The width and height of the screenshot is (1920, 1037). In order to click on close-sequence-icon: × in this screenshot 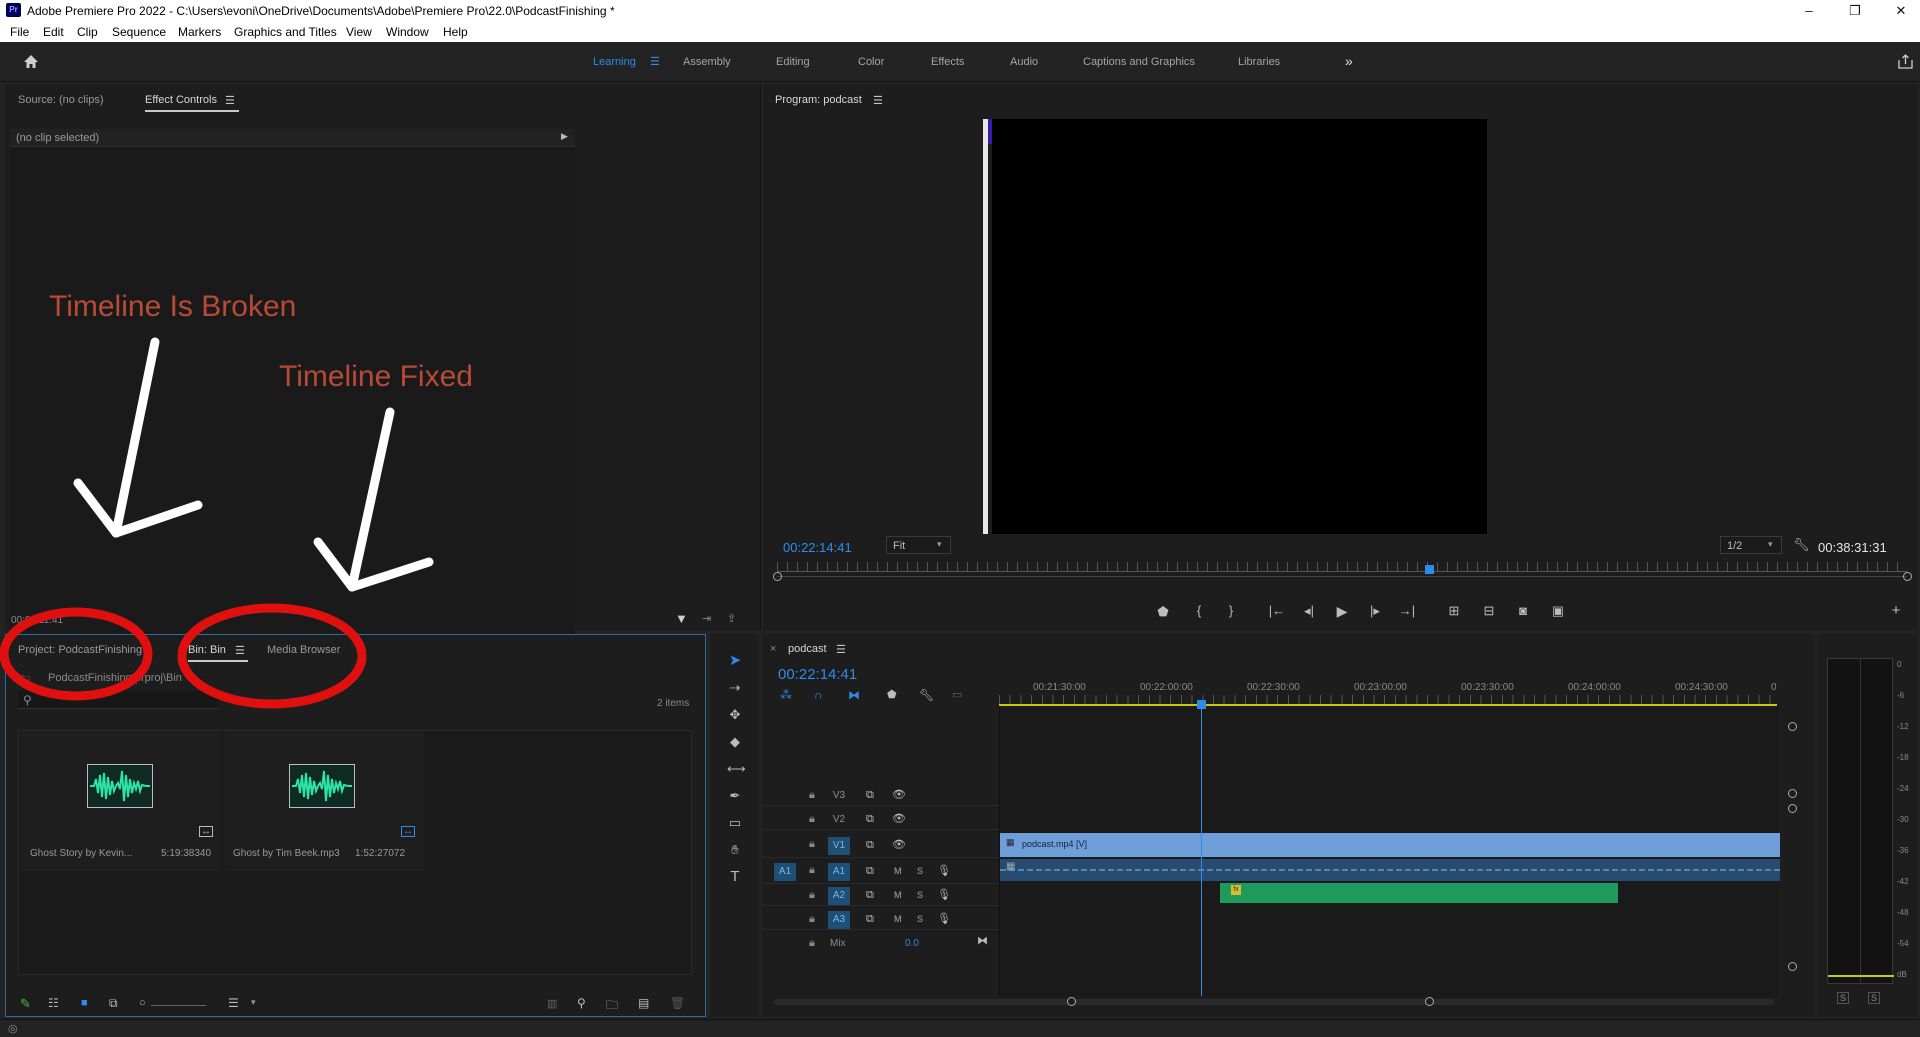, I will do `click(773, 649)`.